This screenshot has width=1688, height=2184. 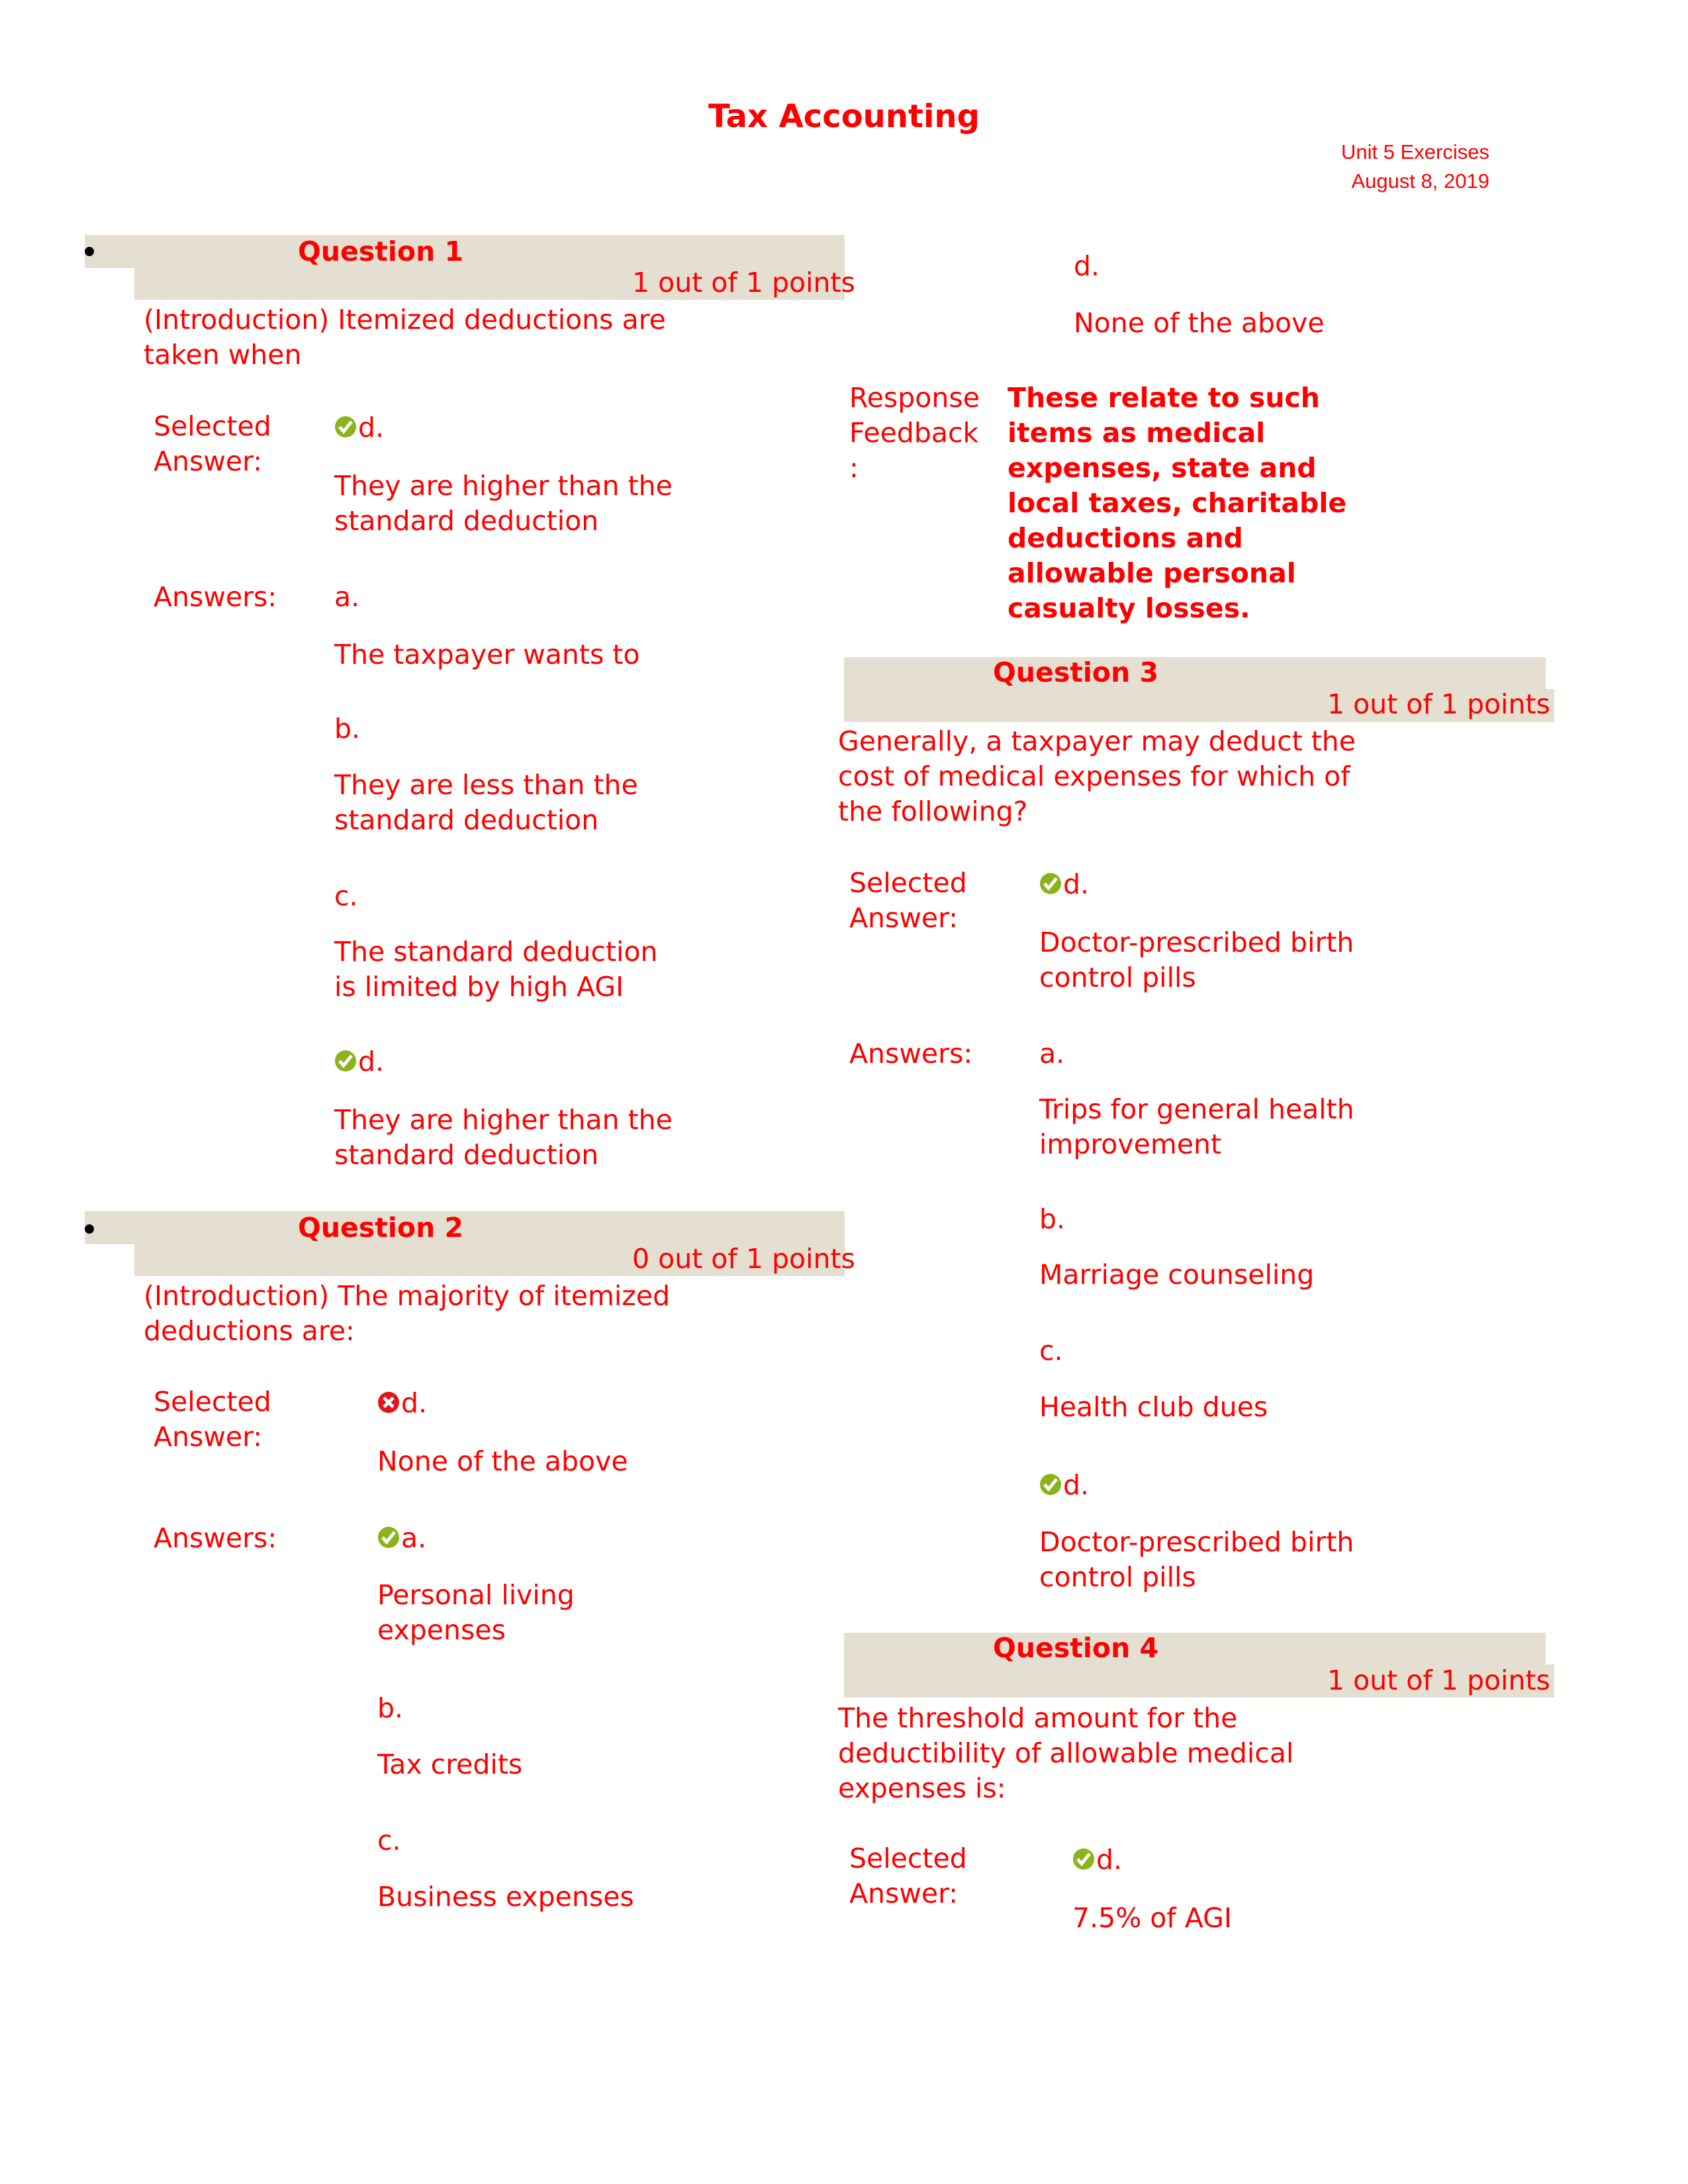 I want to click on answer-option-text: Personal living expenses, so click(x=476, y=1612).